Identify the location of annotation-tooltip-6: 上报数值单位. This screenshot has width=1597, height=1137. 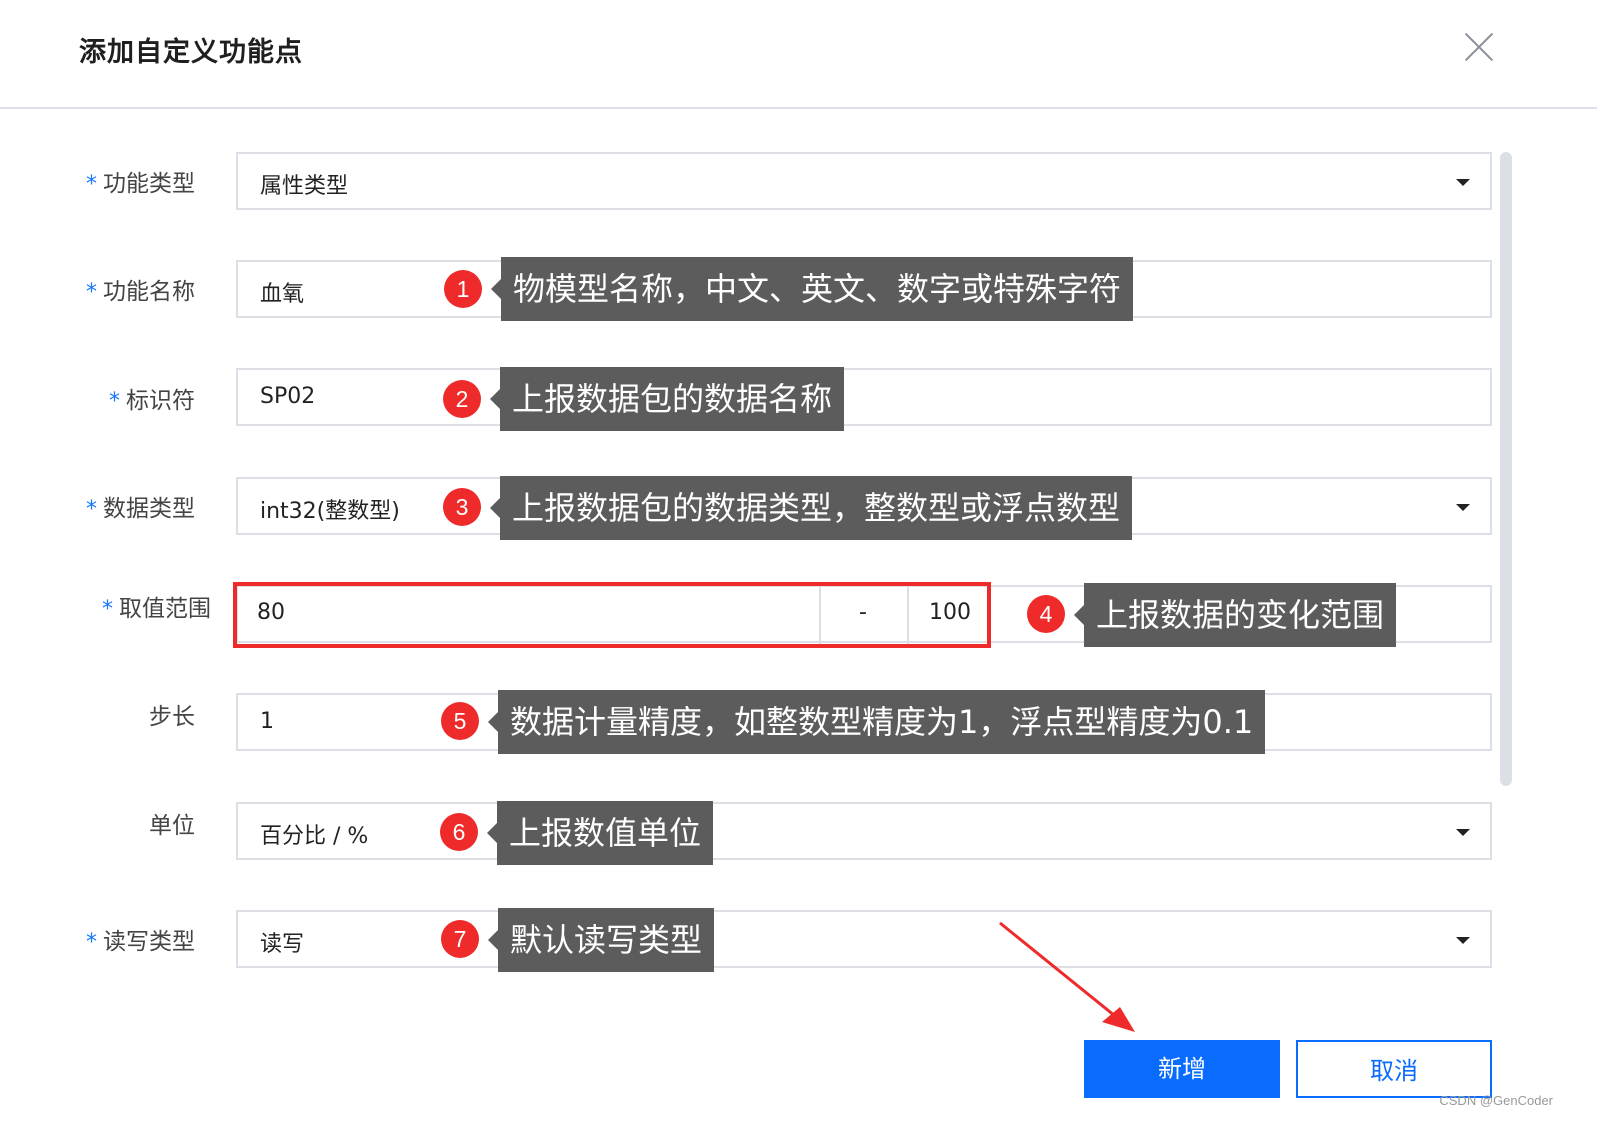
(600, 833).